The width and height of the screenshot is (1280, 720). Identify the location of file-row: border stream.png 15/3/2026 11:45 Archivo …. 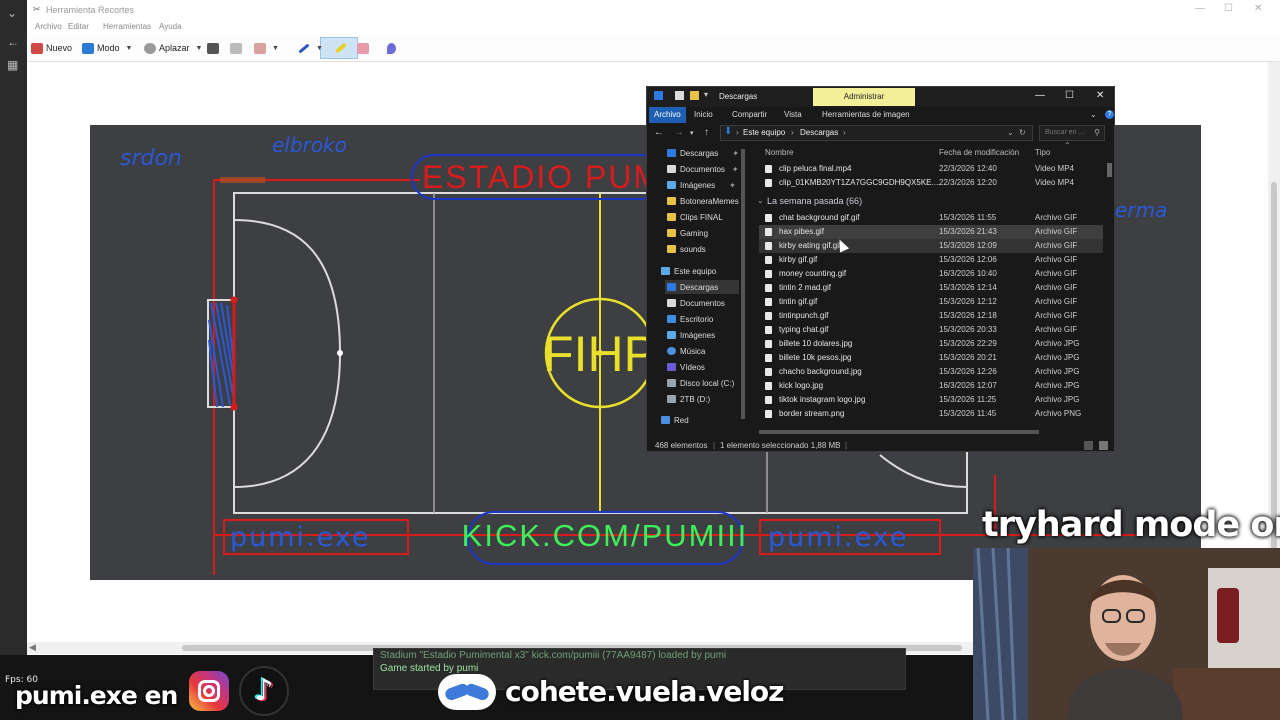
(931, 414).